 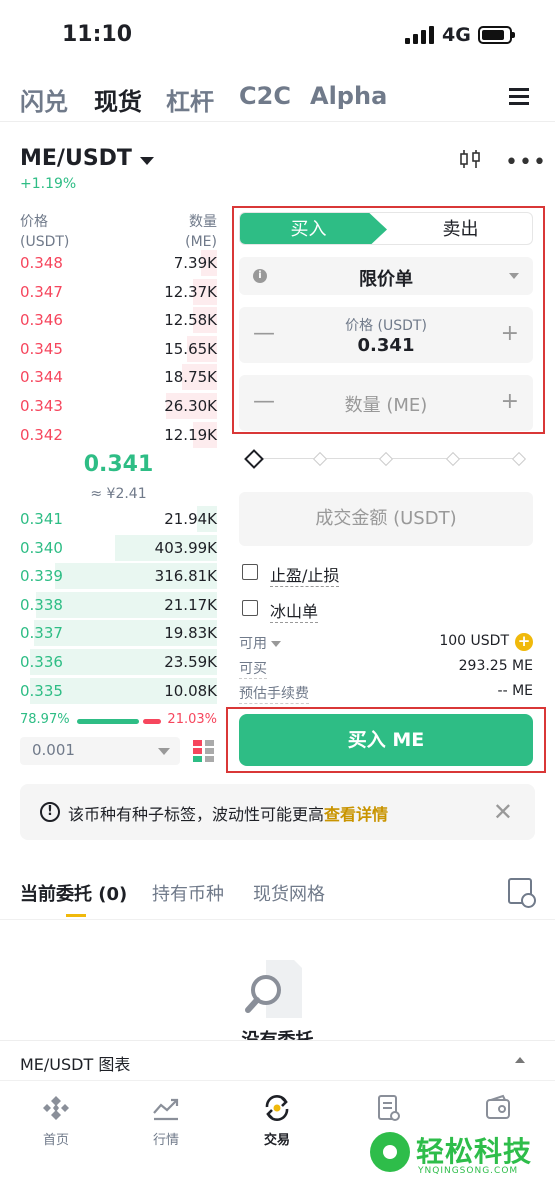 I want to click on wallet-icon, so click(x=498, y=1106).